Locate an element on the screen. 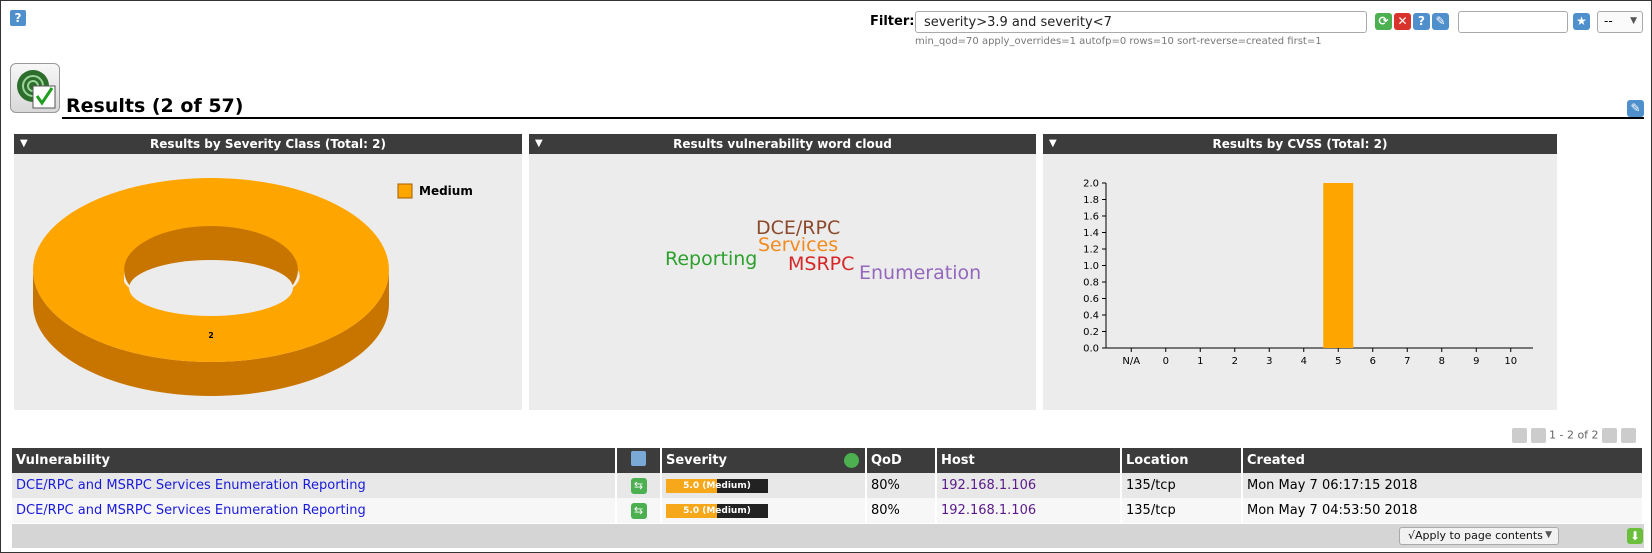 The image size is (1652, 553). x-tick-label: 1 is located at coordinates (1200, 361).